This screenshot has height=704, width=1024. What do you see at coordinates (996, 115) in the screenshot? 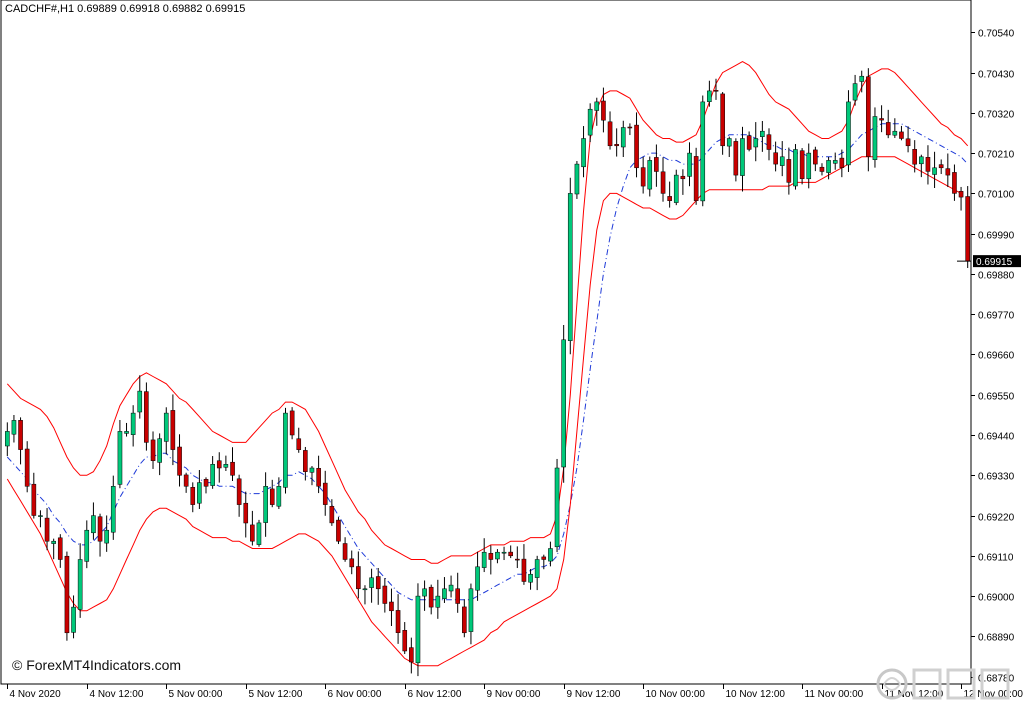
I see `y-tick-label: 0.70320` at bounding box center [996, 115].